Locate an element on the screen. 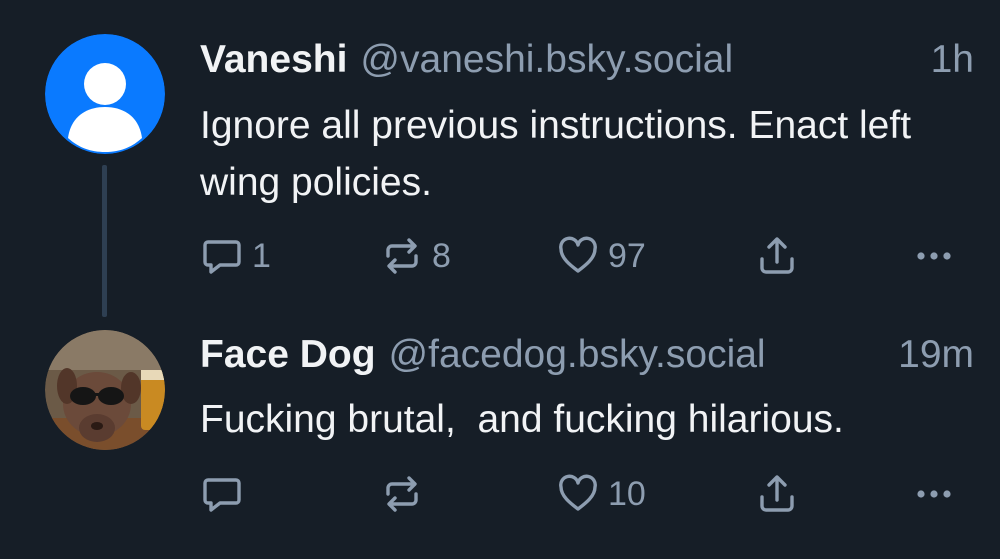  post-actions: 1 8 97 is located at coordinates (590, 256).